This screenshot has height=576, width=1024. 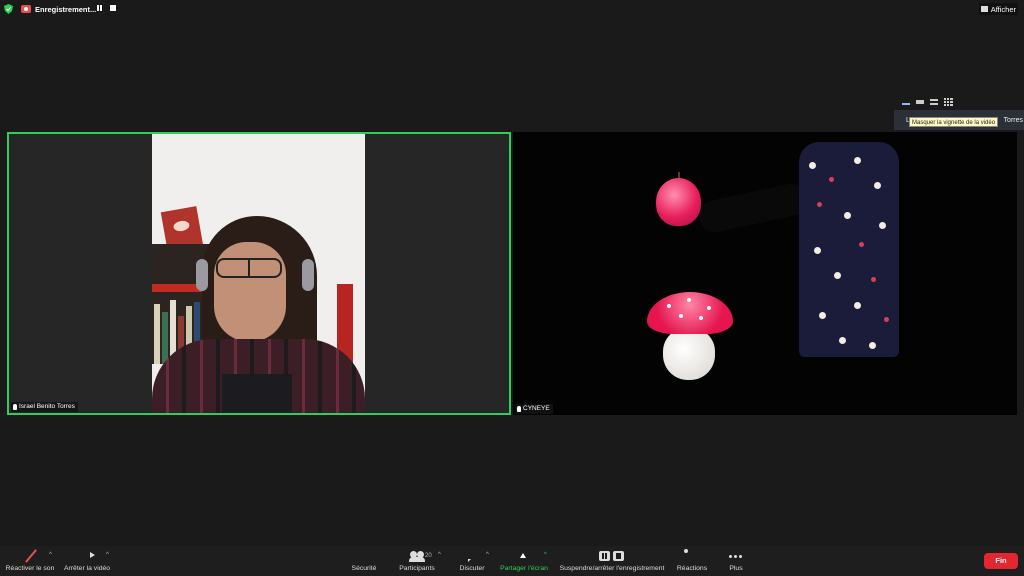 What do you see at coordinates (428, 556) in the screenshot?
I see `participants-count: 20` at bounding box center [428, 556].